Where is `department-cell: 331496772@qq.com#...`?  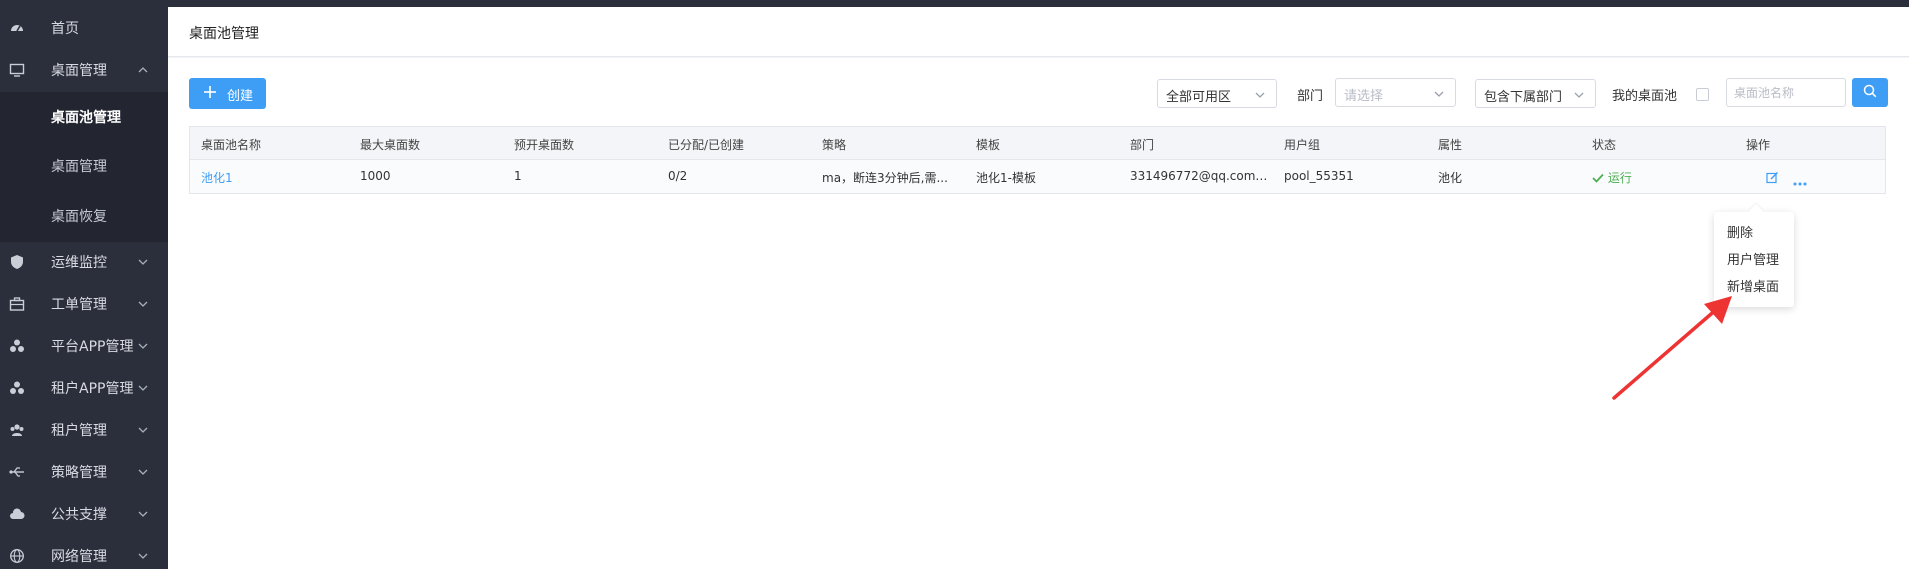
department-cell: 331496772@qq.com#... is located at coordinates (1199, 176).